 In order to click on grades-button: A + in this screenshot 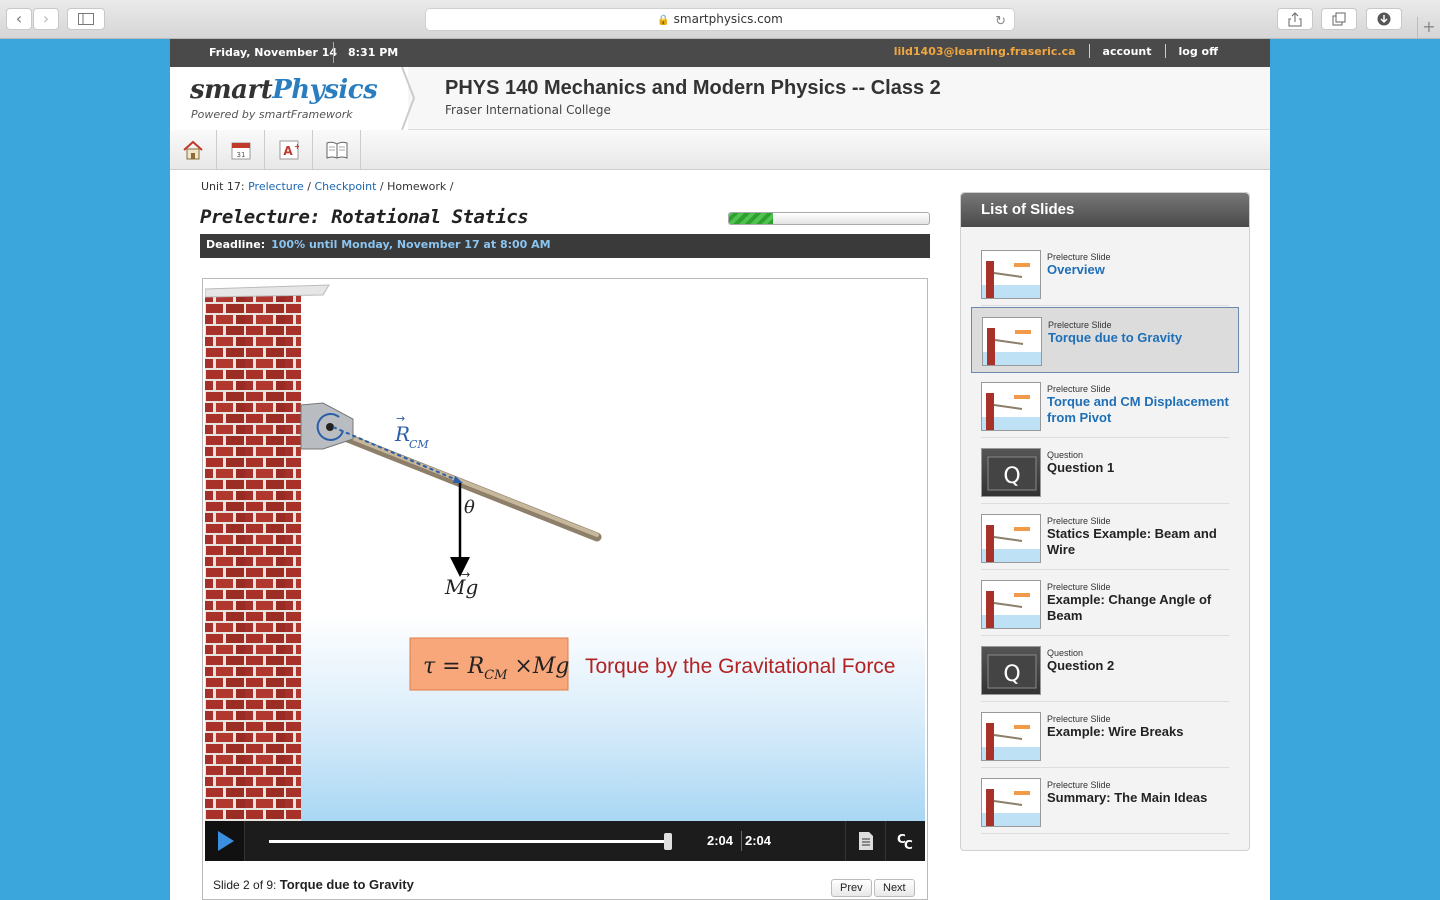, I will do `click(289, 149)`.